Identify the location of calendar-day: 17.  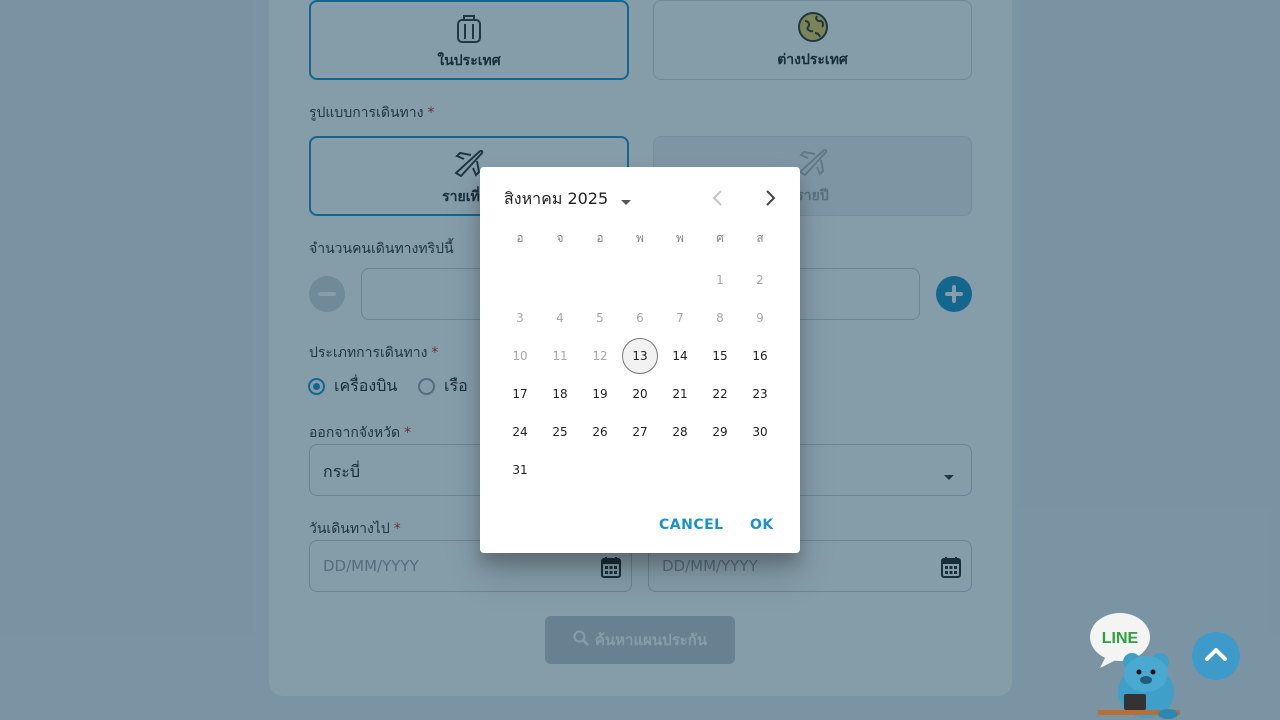
(520, 394).